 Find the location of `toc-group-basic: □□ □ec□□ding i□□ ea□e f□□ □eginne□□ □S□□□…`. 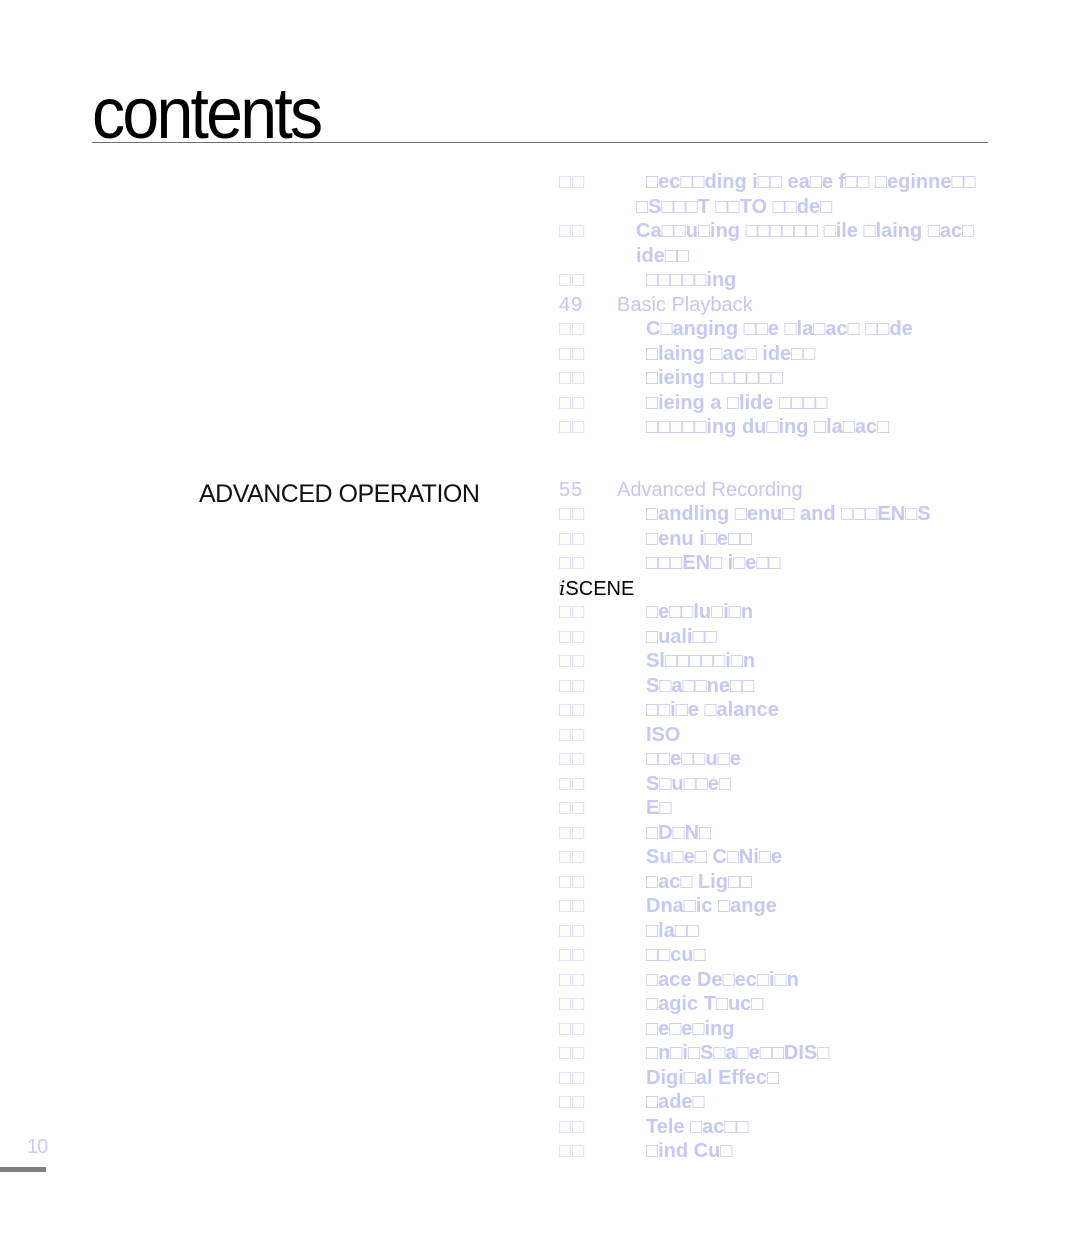

toc-group-basic: □□ □ec□□ding i□□ ea□e f□□ □eginne□□ □S□□□… is located at coordinates (819, 305).